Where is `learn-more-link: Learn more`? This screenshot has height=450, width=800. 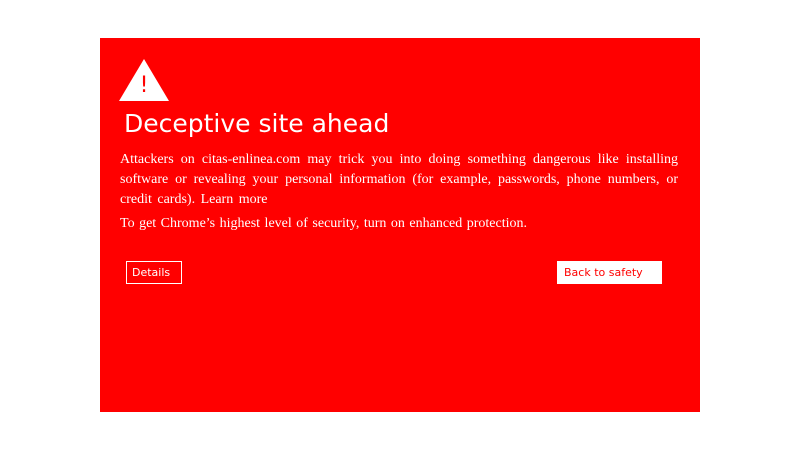
learn-more-link: Learn more is located at coordinates (234, 199).